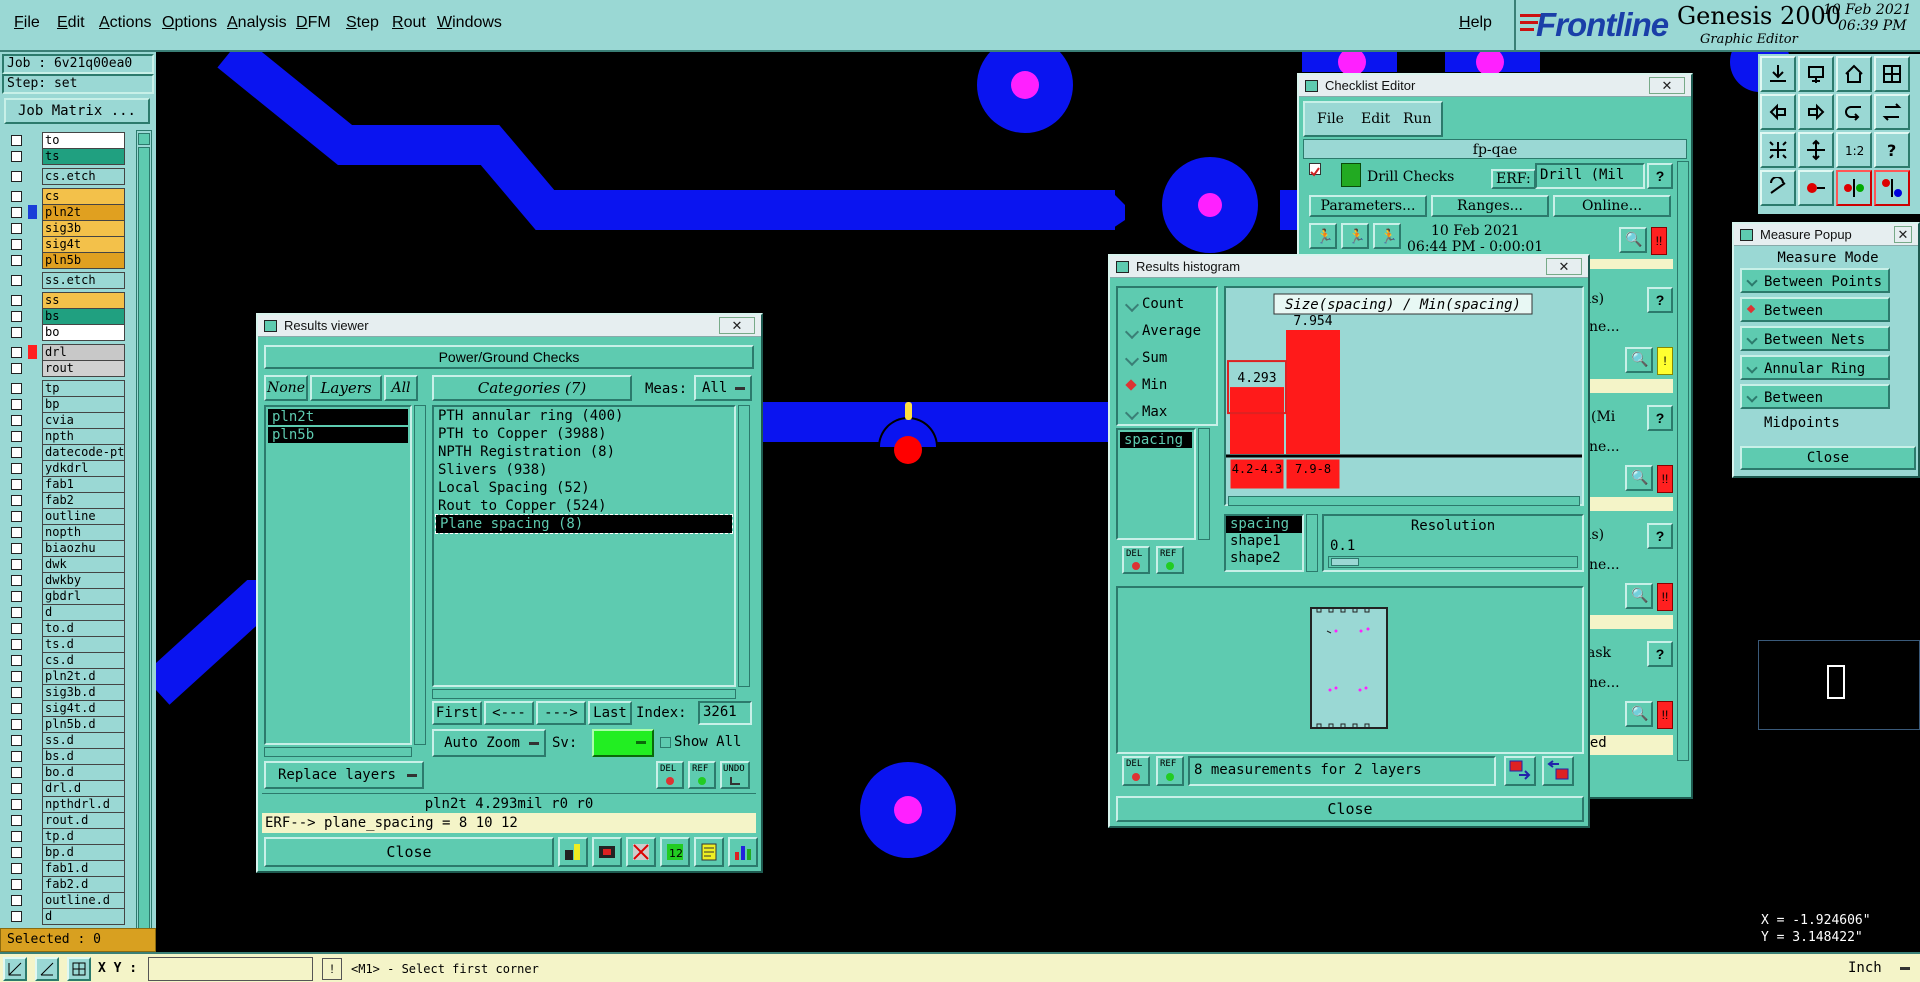 This screenshot has height=982, width=1920. What do you see at coordinates (63, 468) in the screenshot?
I see `layer-row: ydkdrl` at bounding box center [63, 468].